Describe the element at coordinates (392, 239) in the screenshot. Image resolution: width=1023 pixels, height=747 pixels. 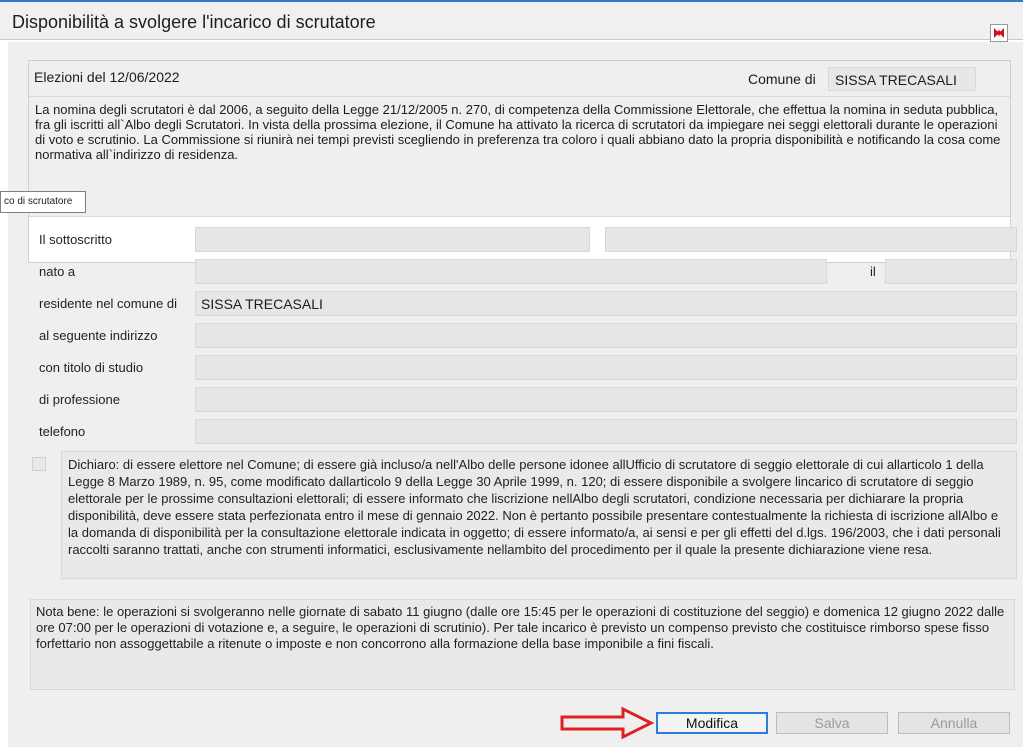
I see `sottoscritto-name-field` at that location.